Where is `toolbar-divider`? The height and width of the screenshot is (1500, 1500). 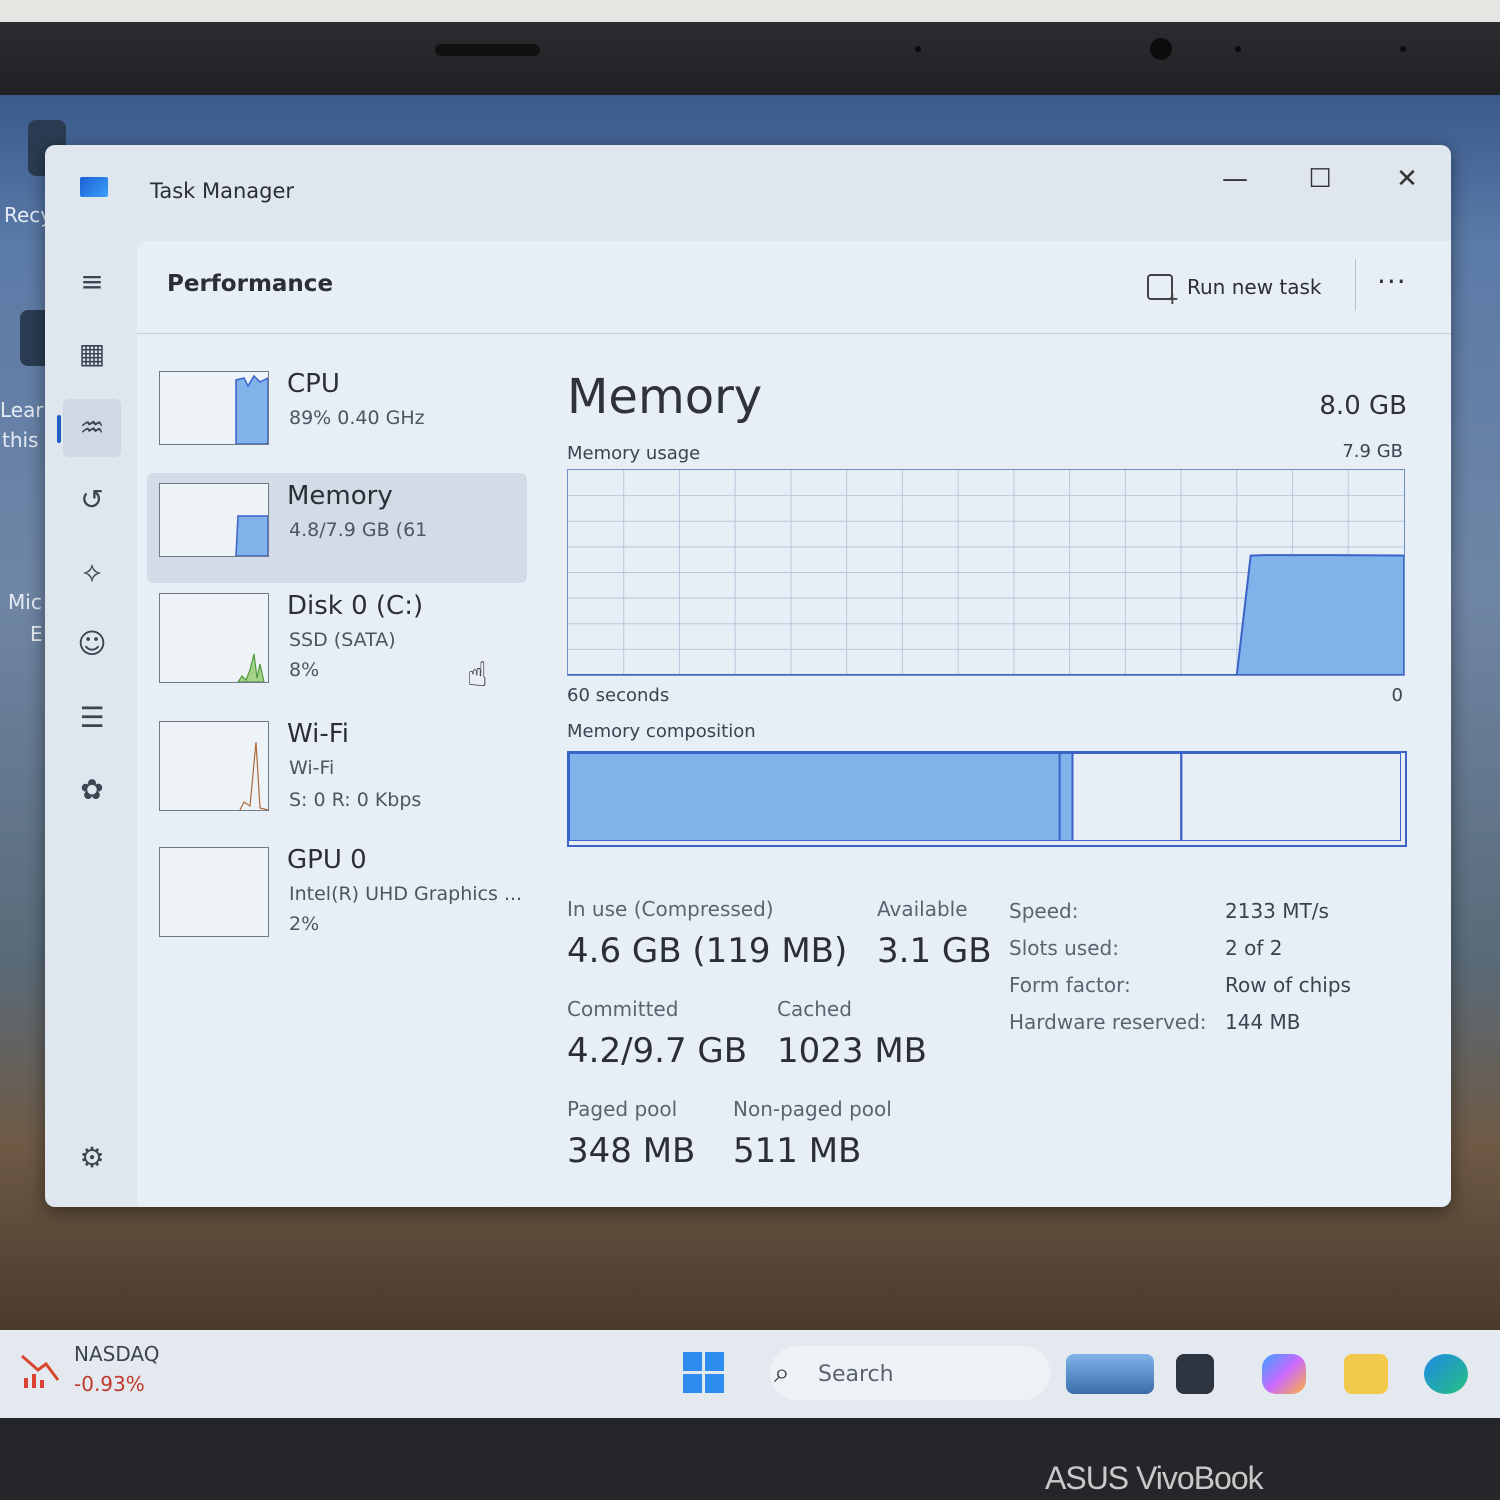 toolbar-divider is located at coordinates (1355, 285).